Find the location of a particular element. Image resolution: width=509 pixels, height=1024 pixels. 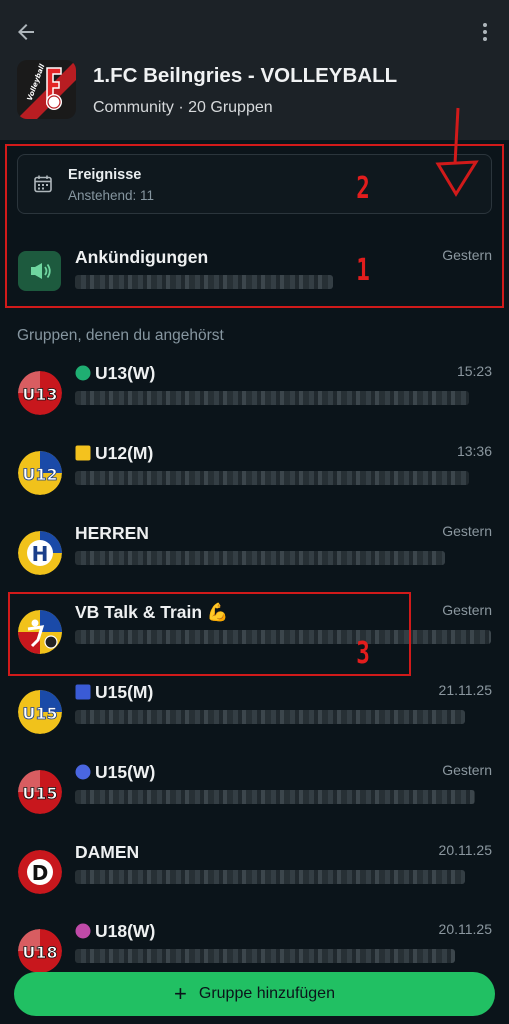

blue-circle-icon is located at coordinates (83, 772).